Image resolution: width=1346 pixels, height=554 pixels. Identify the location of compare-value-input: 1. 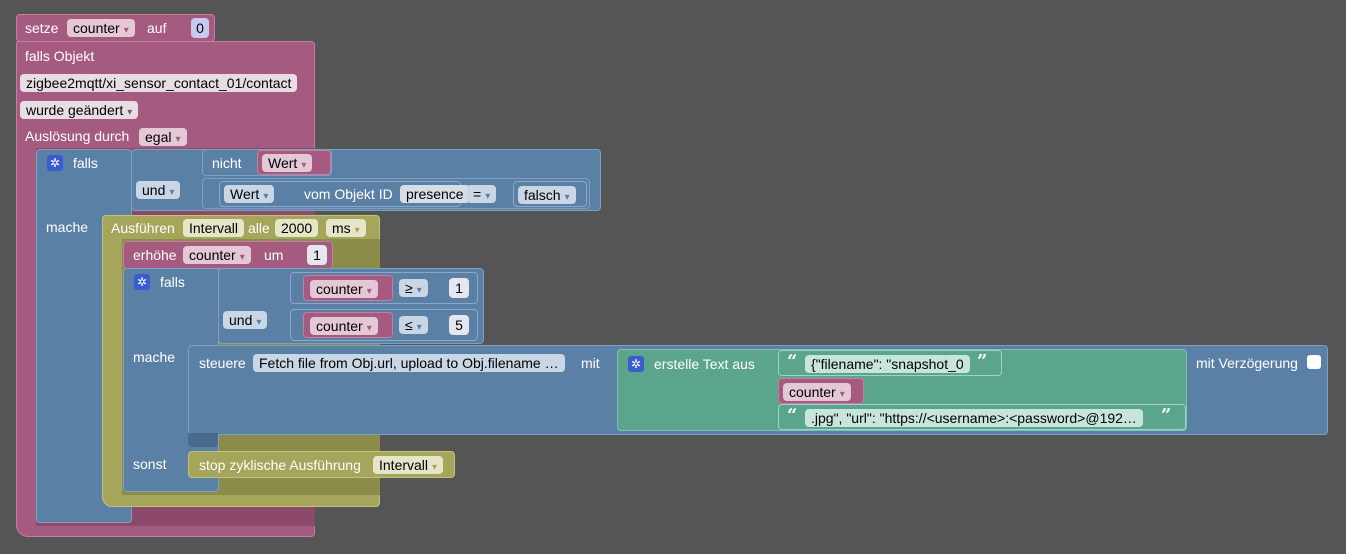
(459, 288).